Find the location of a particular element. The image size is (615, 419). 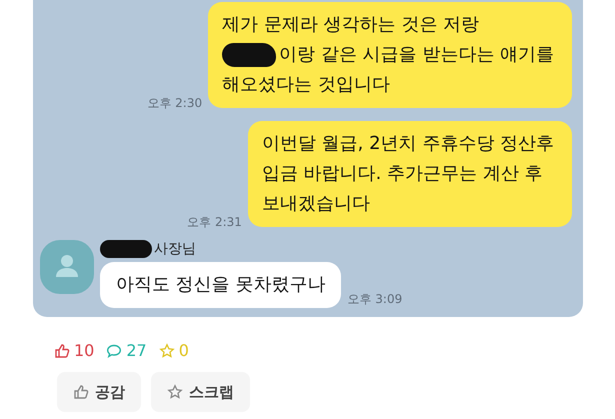

stat-count: 27 is located at coordinates (136, 350).